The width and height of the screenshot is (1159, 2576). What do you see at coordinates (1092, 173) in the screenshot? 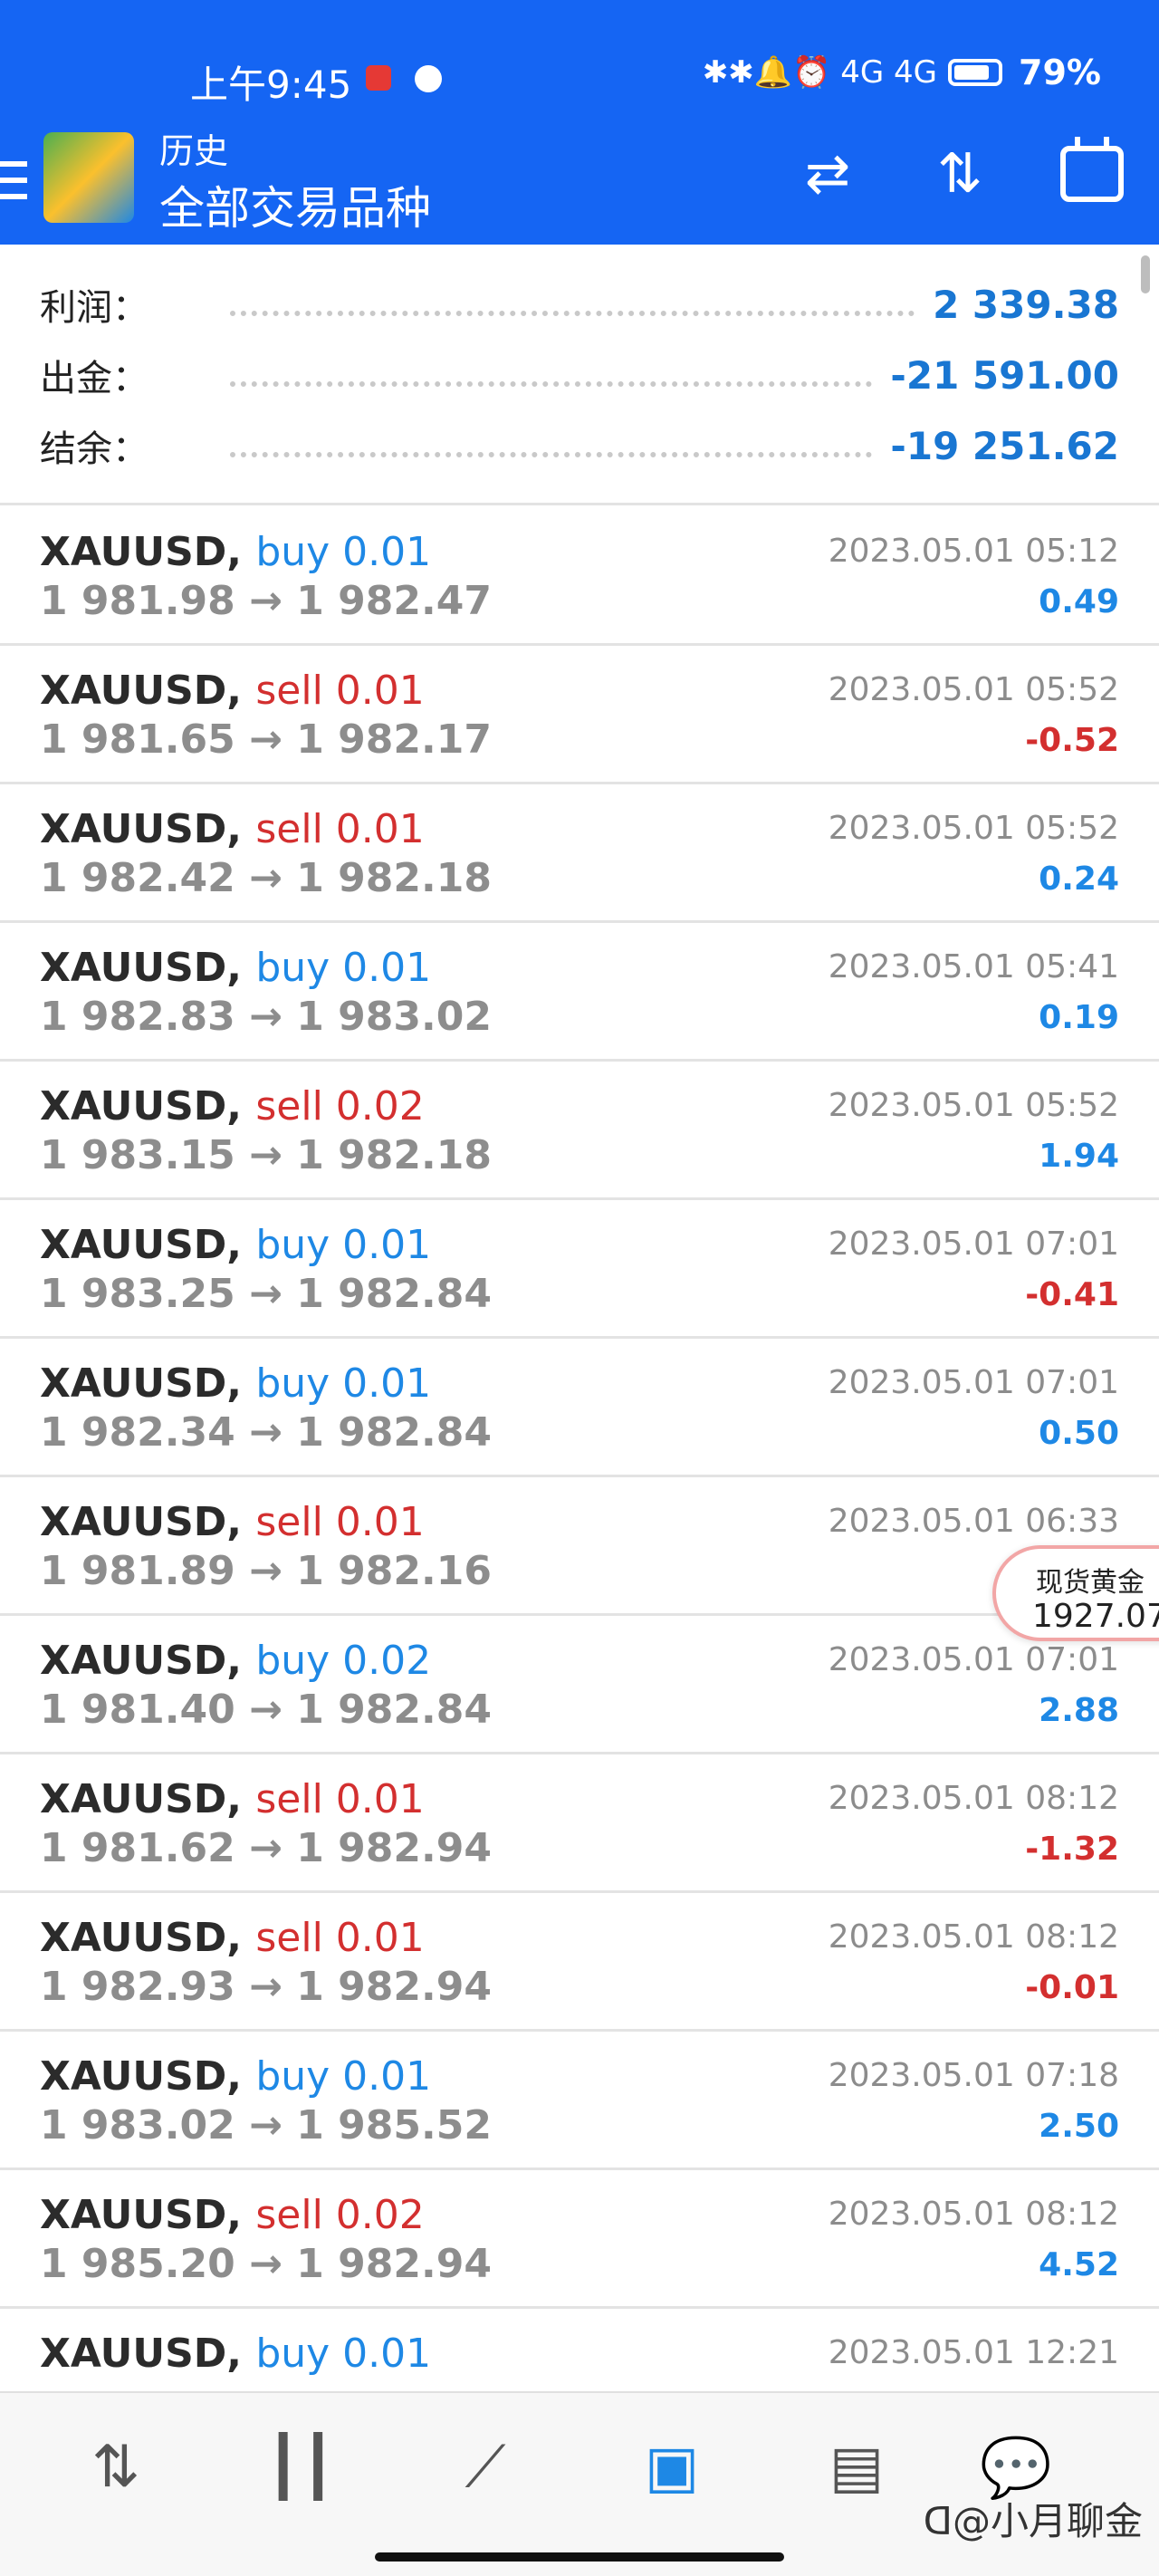
I see `calendar-icon` at bounding box center [1092, 173].